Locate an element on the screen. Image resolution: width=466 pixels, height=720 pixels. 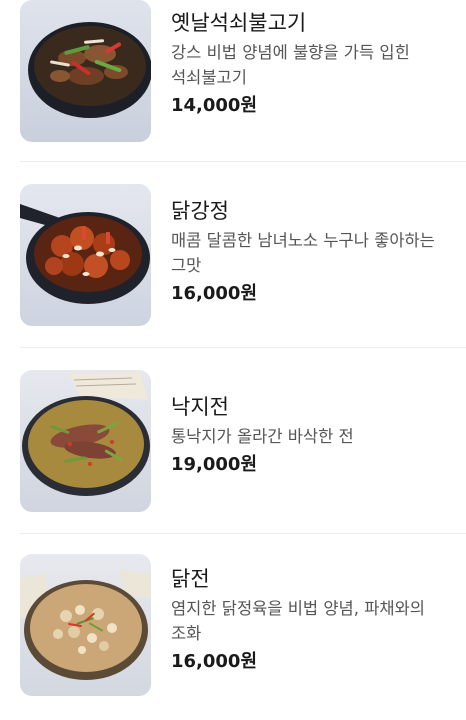
menu-item-info: 닭강정 매콤 달콤한 남녀노소 누구나 좋아하는 그맛 16,000원 is located at coordinates (313, 252).